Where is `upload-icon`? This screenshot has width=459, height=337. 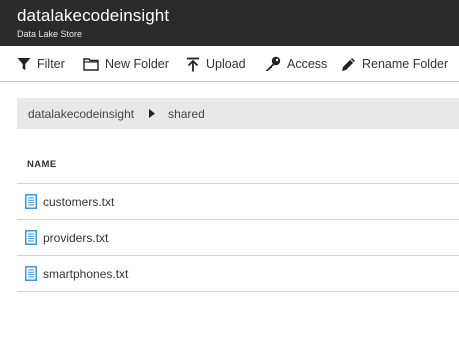 upload-icon is located at coordinates (193, 64).